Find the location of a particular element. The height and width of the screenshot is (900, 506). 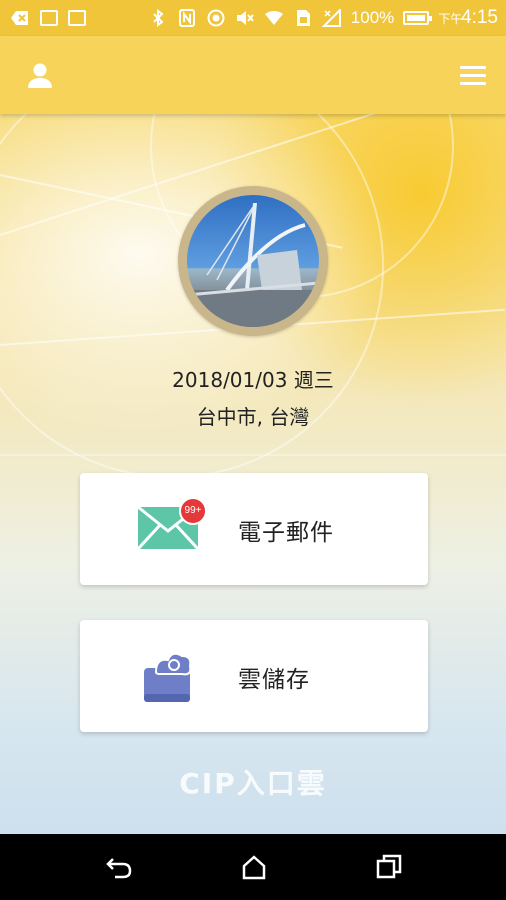

location-text: 台中市, 台灣 is located at coordinates (253, 417).